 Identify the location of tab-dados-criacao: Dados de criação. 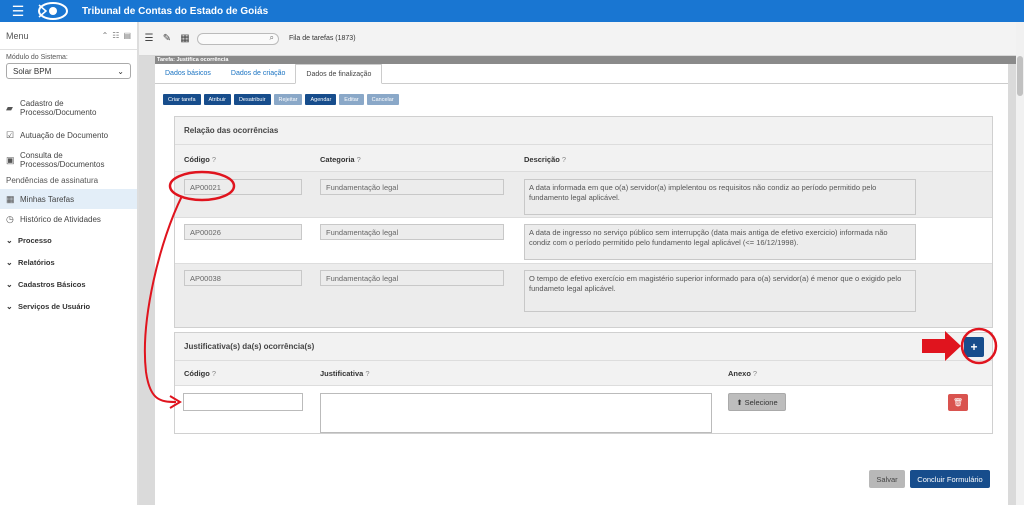
(258, 73).